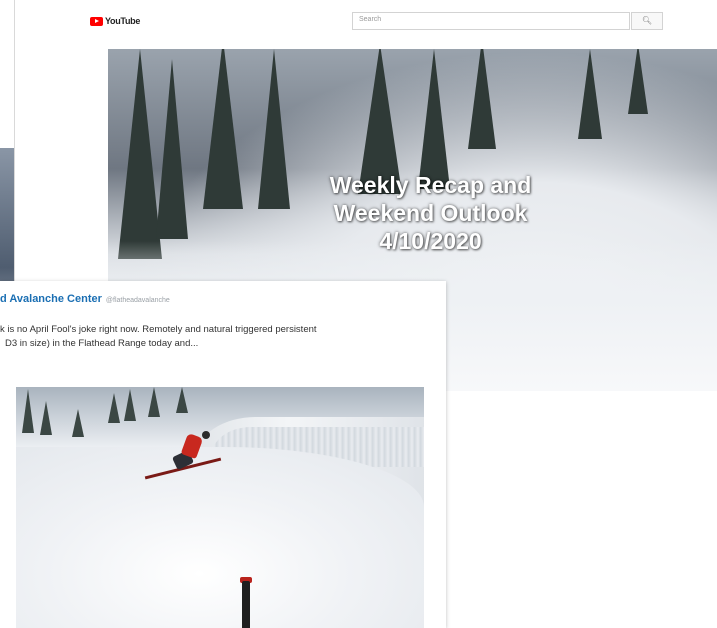 Image resolution: width=717 pixels, height=628 pixels. I want to click on search-input: Search, so click(491, 21).